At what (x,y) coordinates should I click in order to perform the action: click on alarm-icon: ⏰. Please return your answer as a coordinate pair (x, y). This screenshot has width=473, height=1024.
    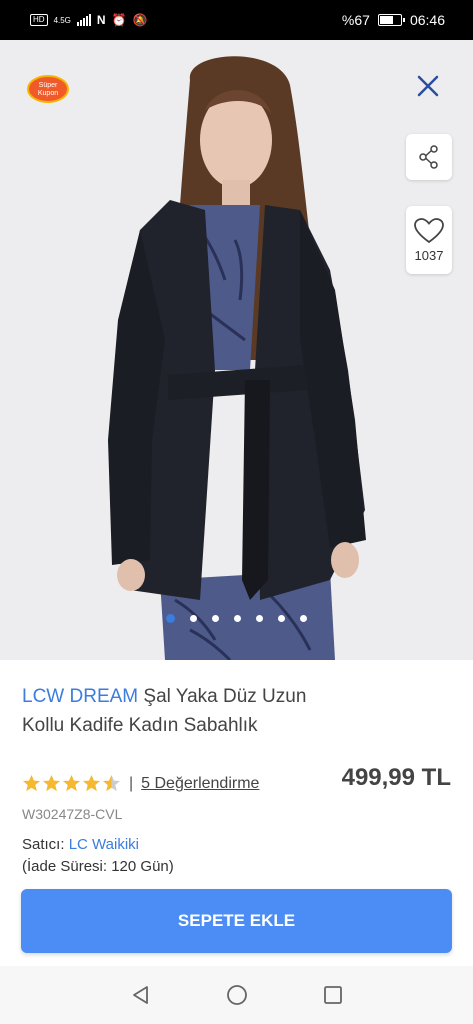
    Looking at the image, I should click on (119, 20).